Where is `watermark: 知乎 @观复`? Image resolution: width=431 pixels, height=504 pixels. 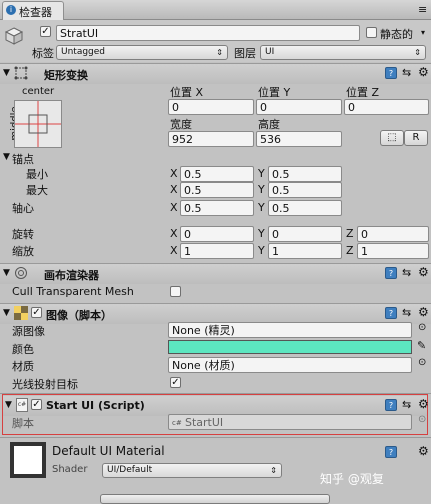
watermark: 知乎 @观复 is located at coordinates (352, 479).